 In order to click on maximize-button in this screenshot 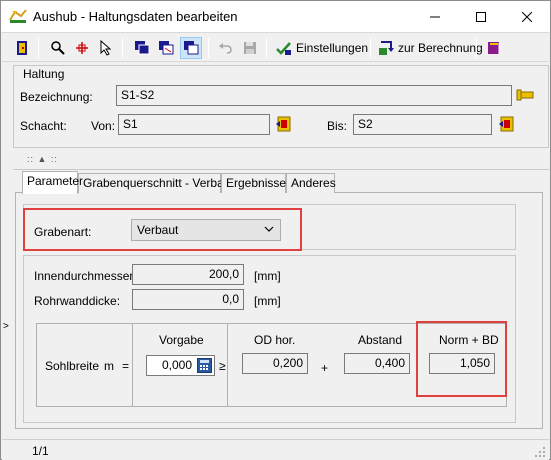, I will do `click(481, 16)`.